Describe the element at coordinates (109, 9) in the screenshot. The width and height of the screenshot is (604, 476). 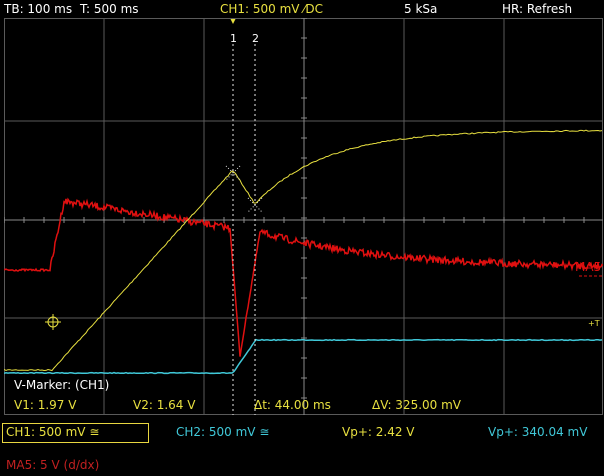
I see `trigger-time-readout: T: 500 ms` at that location.